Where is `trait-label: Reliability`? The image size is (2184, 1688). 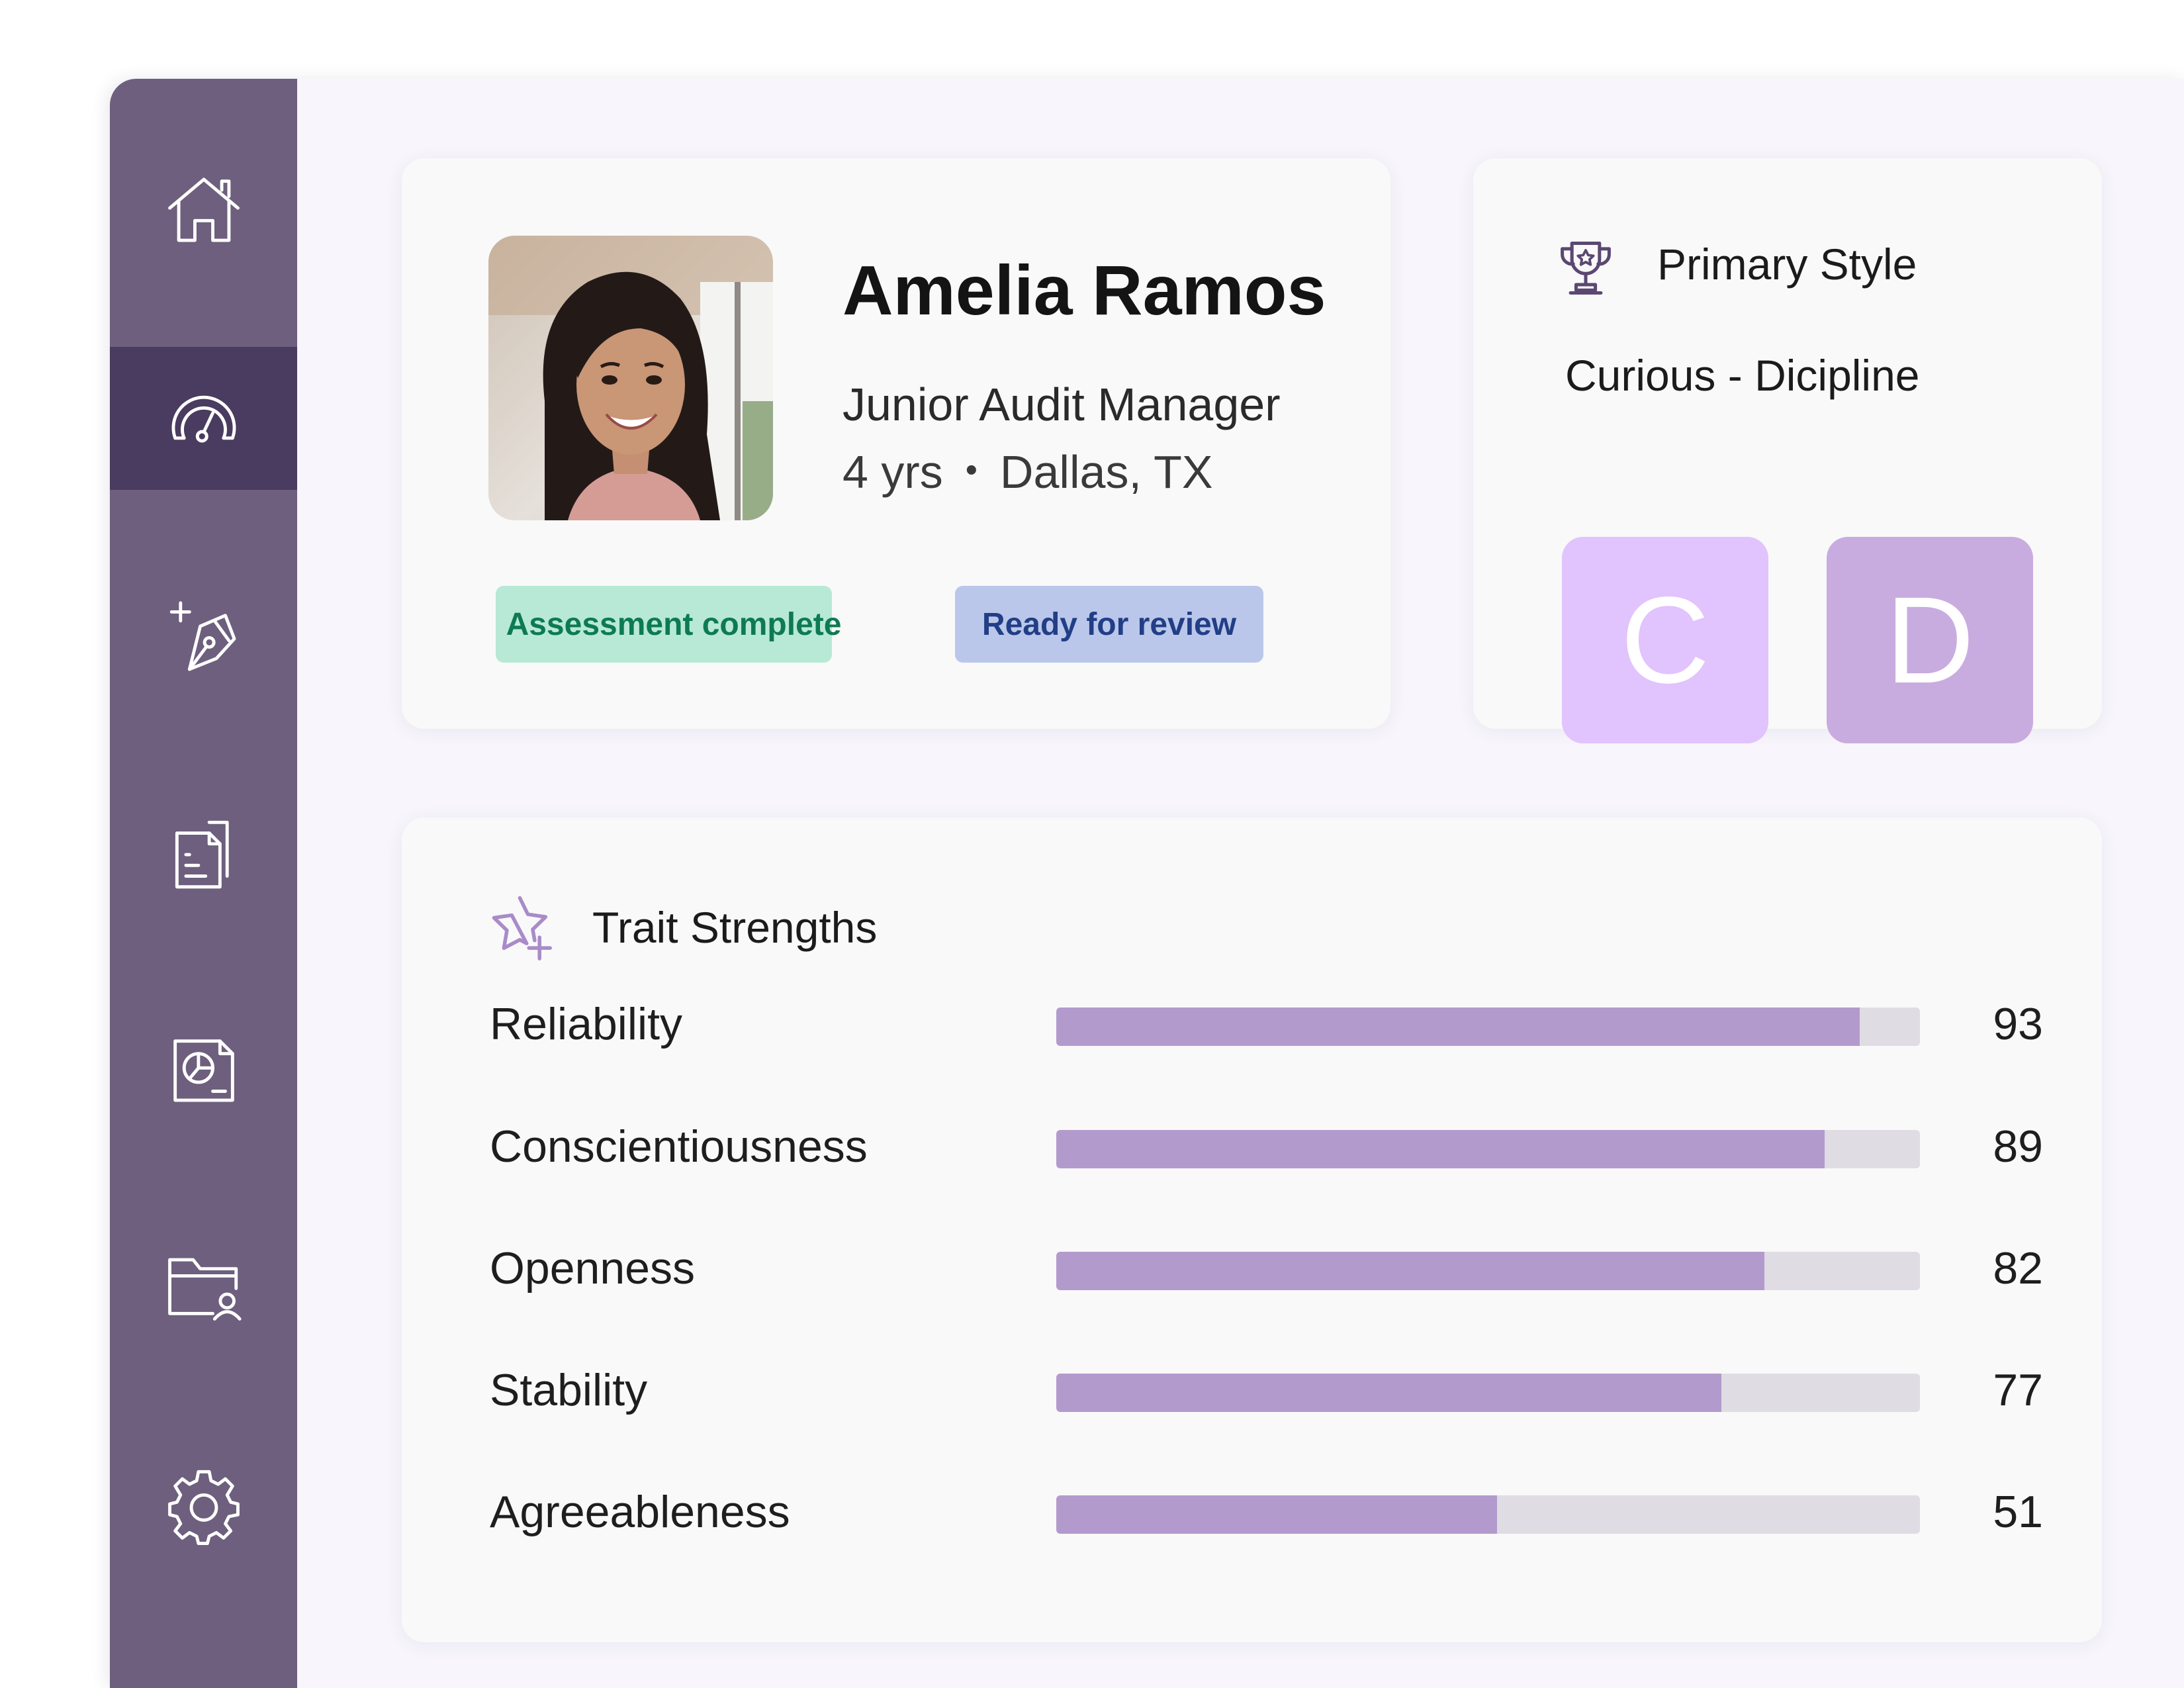 trait-label: Reliability is located at coordinates (586, 1024).